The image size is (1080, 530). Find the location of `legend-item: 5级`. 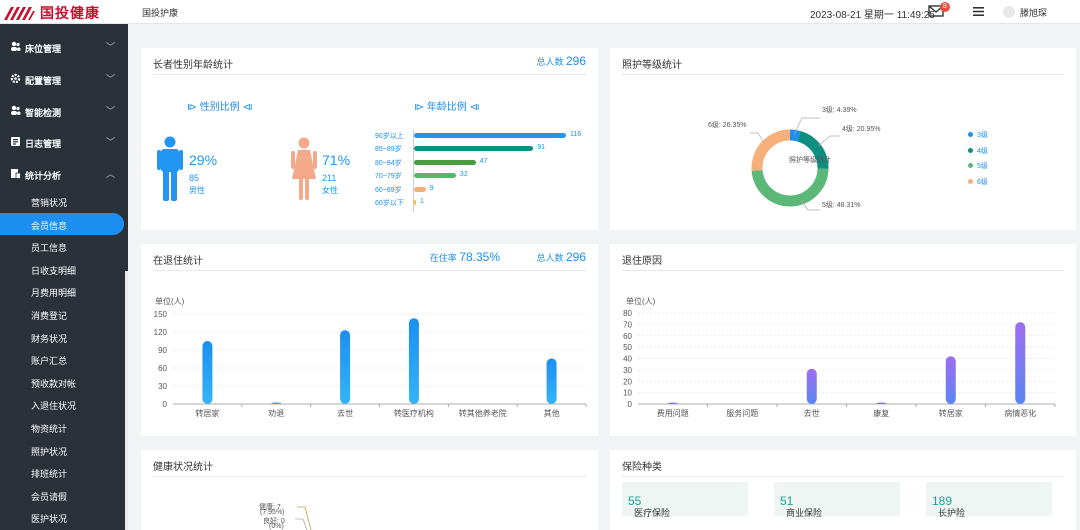

legend-item: 5级 is located at coordinates (978, 166).